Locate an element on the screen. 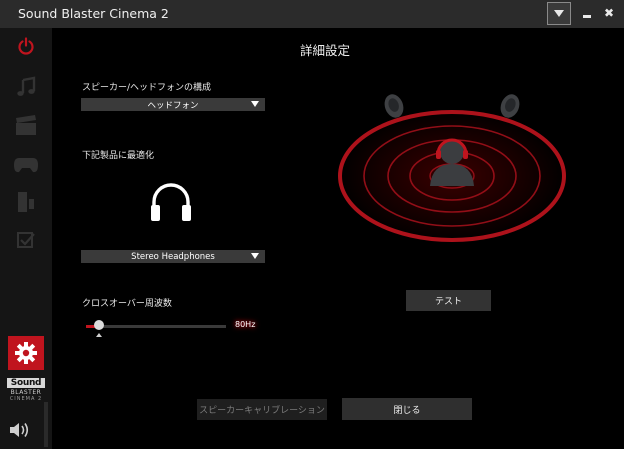 The height and width of the screenshot is (449, 624). sidebar-item-game is located at coordinates (26, 165).